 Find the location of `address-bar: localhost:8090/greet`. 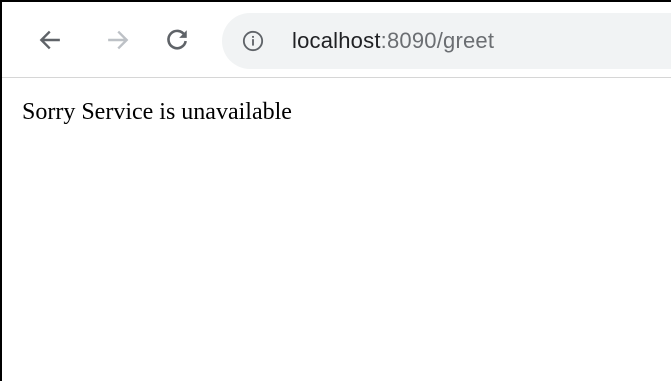

address-bar: localhost:8090/greet is located at coordinates (446, 41).